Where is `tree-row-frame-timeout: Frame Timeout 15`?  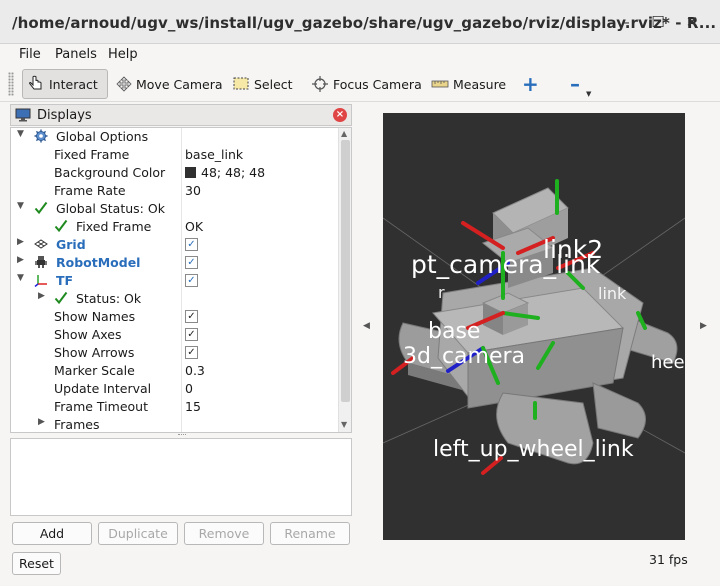 tree-row-frame-timeout: Frame Timeout 15 is located at coordinates (175, 407).